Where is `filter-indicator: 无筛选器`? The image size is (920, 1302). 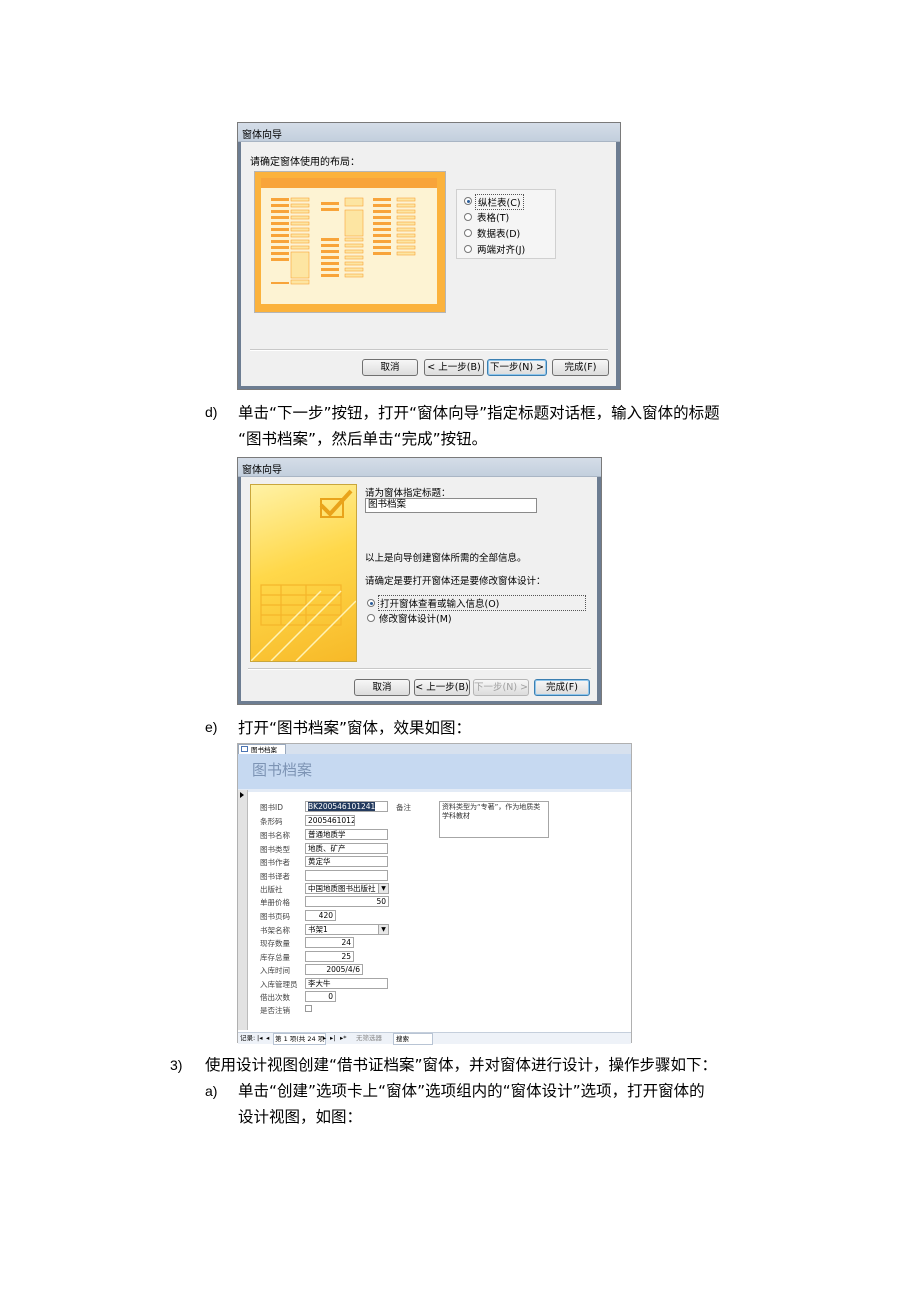
filter-indicator: 无筛选器 is located at coordinates (369, 1038).